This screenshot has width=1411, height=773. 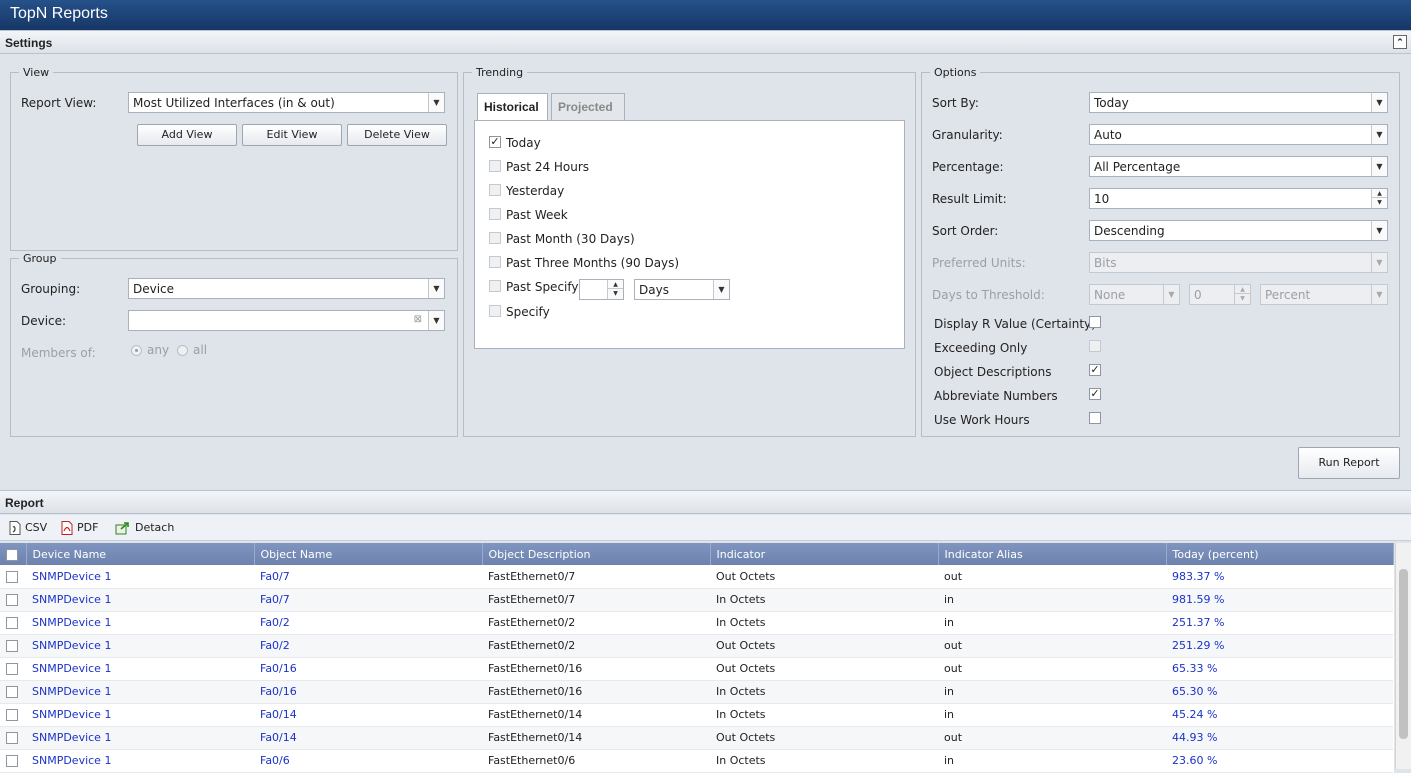 I want to click on report-view-select: Most Utilized Interfaces (in & out) ▼, so click(x=286, y=102).